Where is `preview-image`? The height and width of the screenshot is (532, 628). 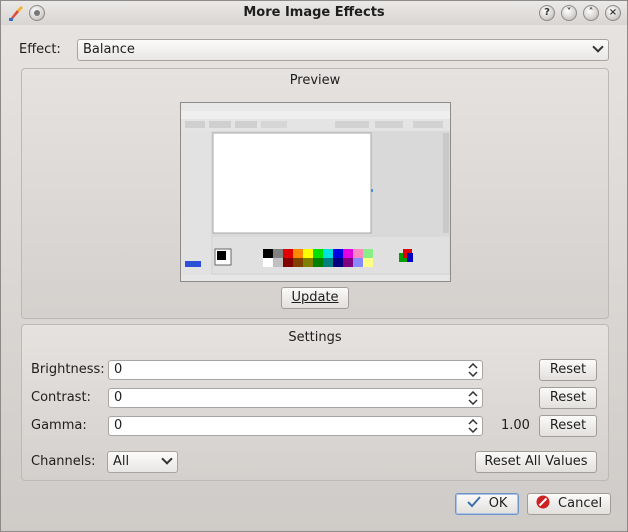
preview-image is located at coordinates (315, 192).